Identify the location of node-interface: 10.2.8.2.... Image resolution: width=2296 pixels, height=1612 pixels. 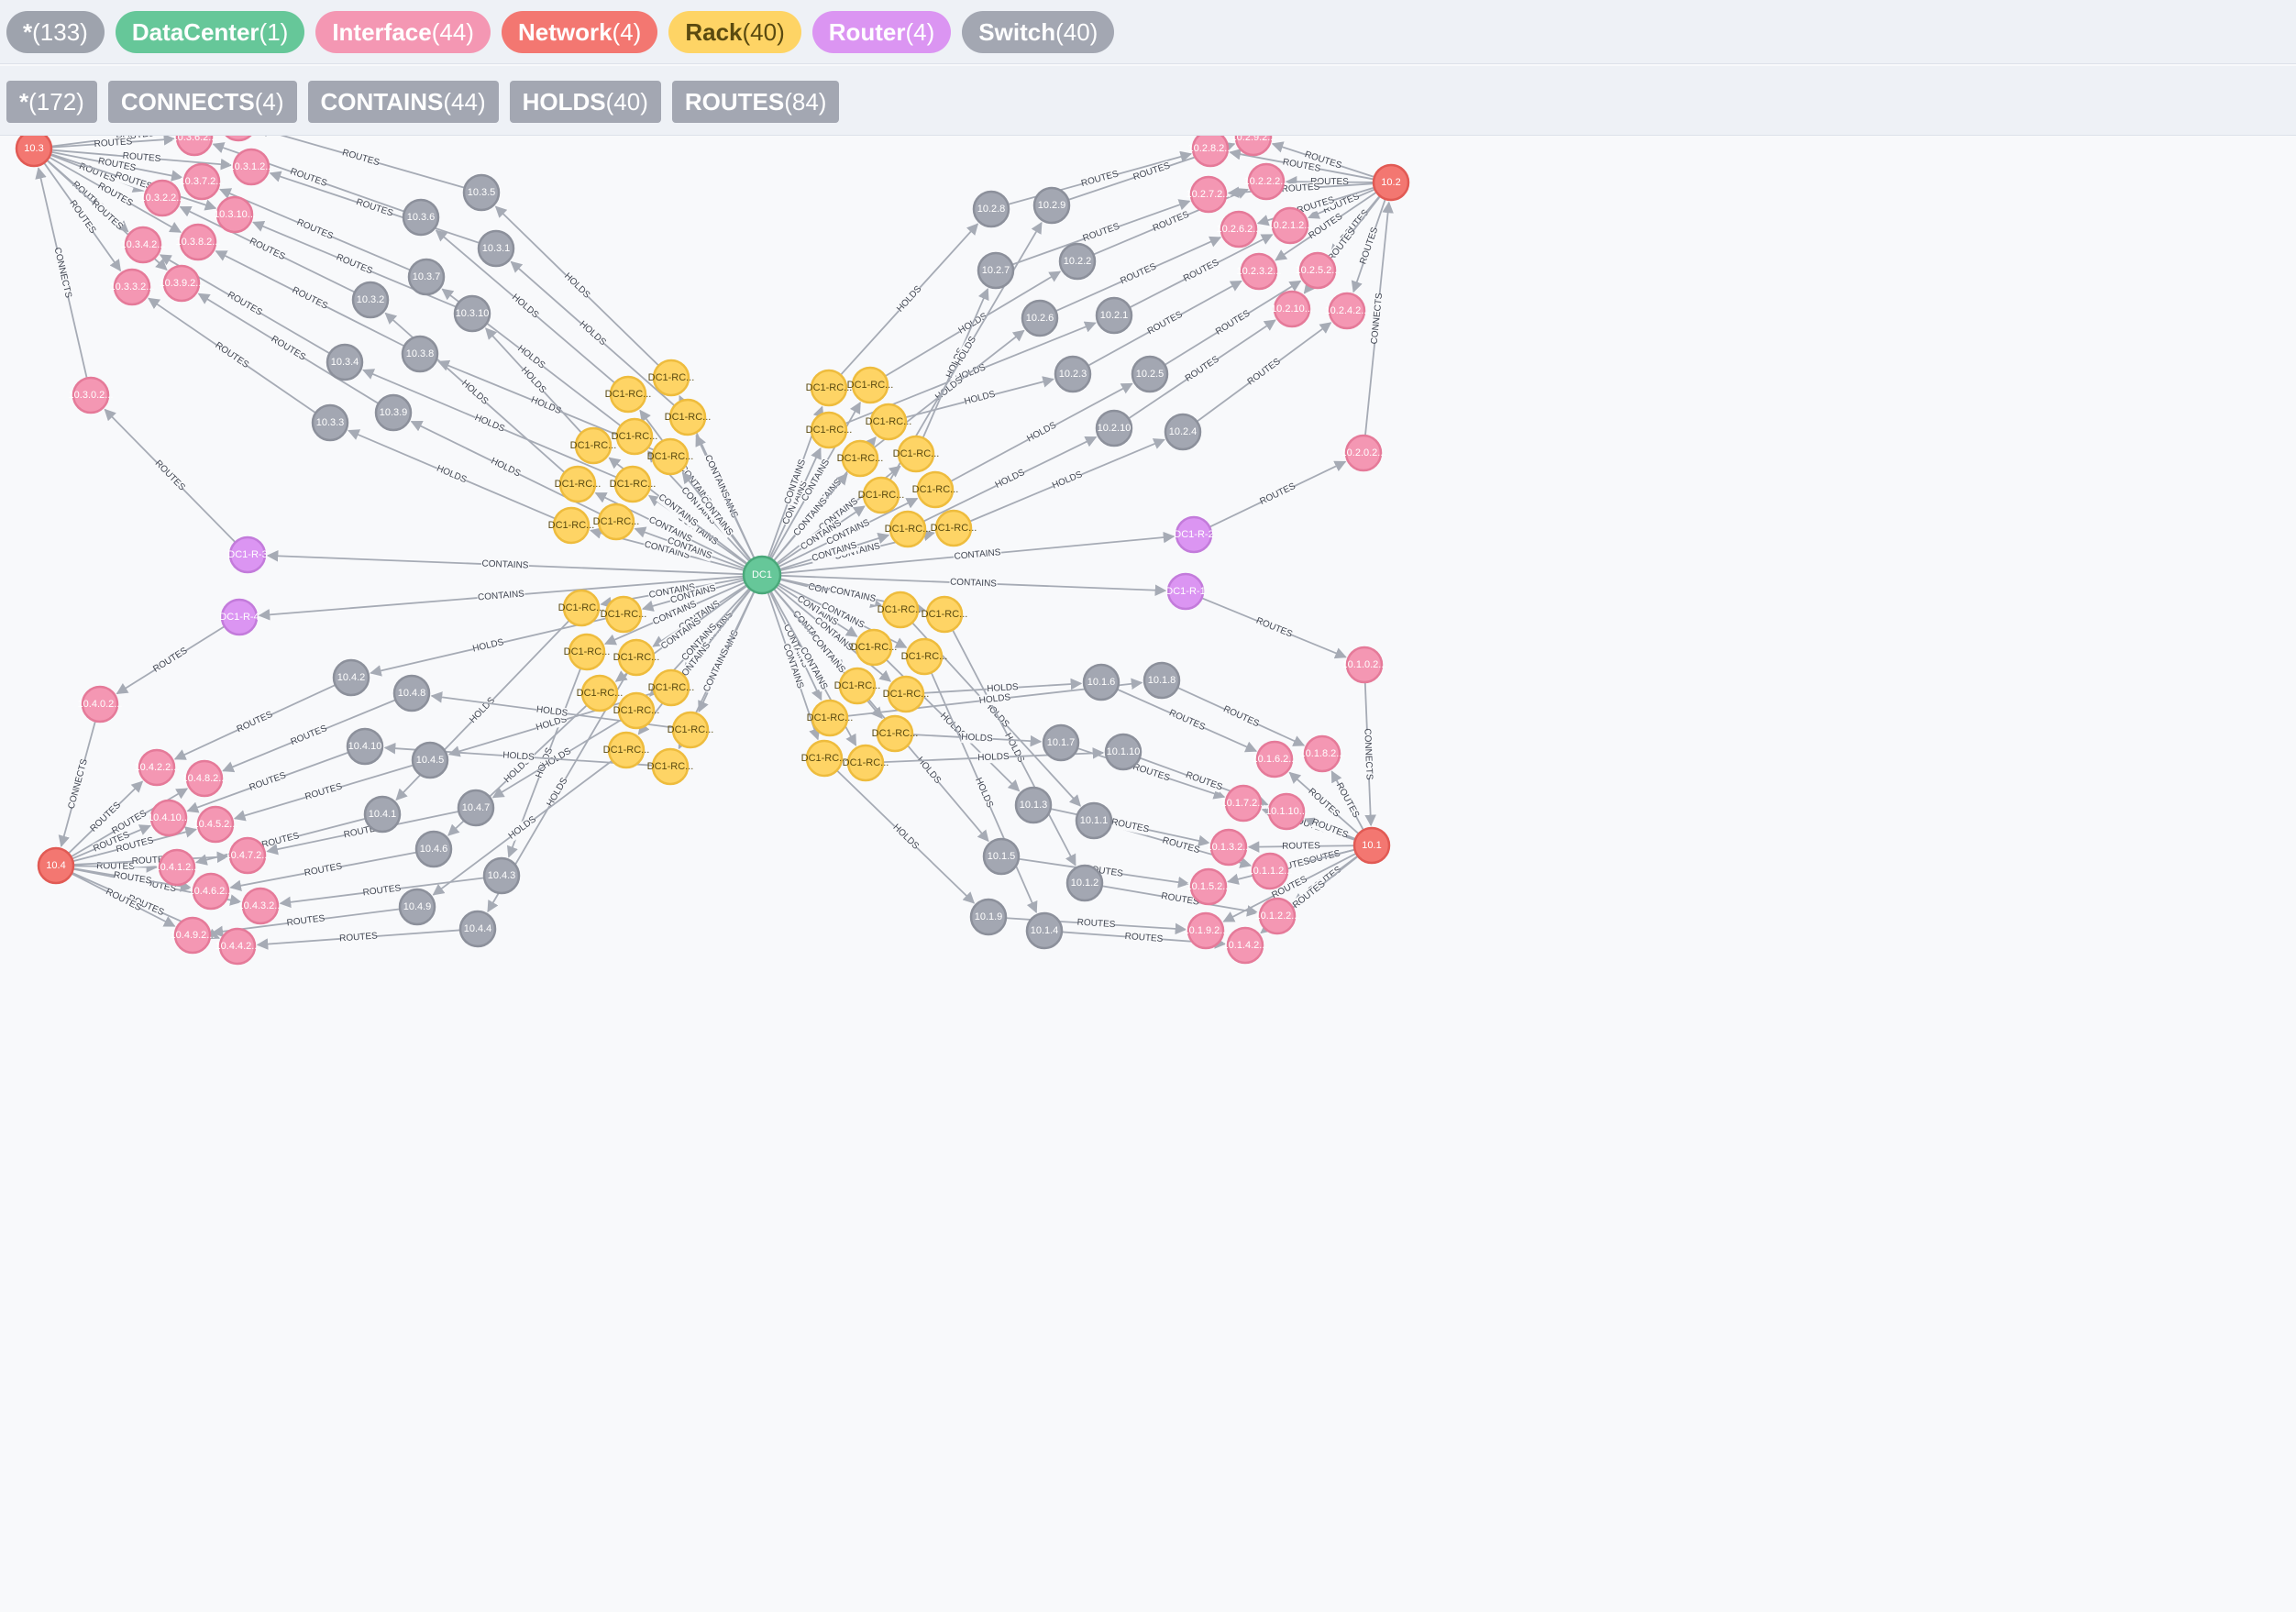
(1210, 152).